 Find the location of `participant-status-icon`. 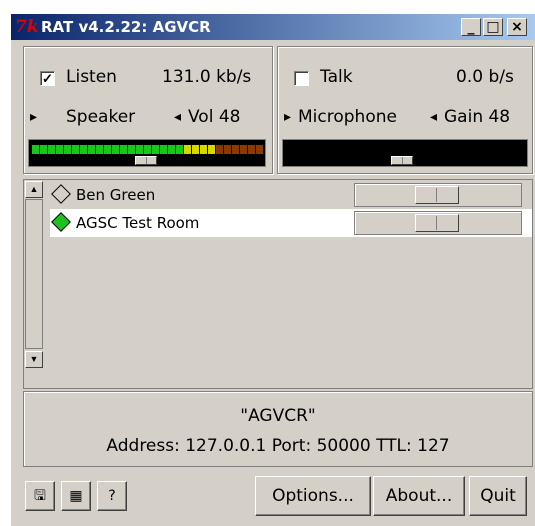

participant-status-icon is located at coordinates (61, 194).